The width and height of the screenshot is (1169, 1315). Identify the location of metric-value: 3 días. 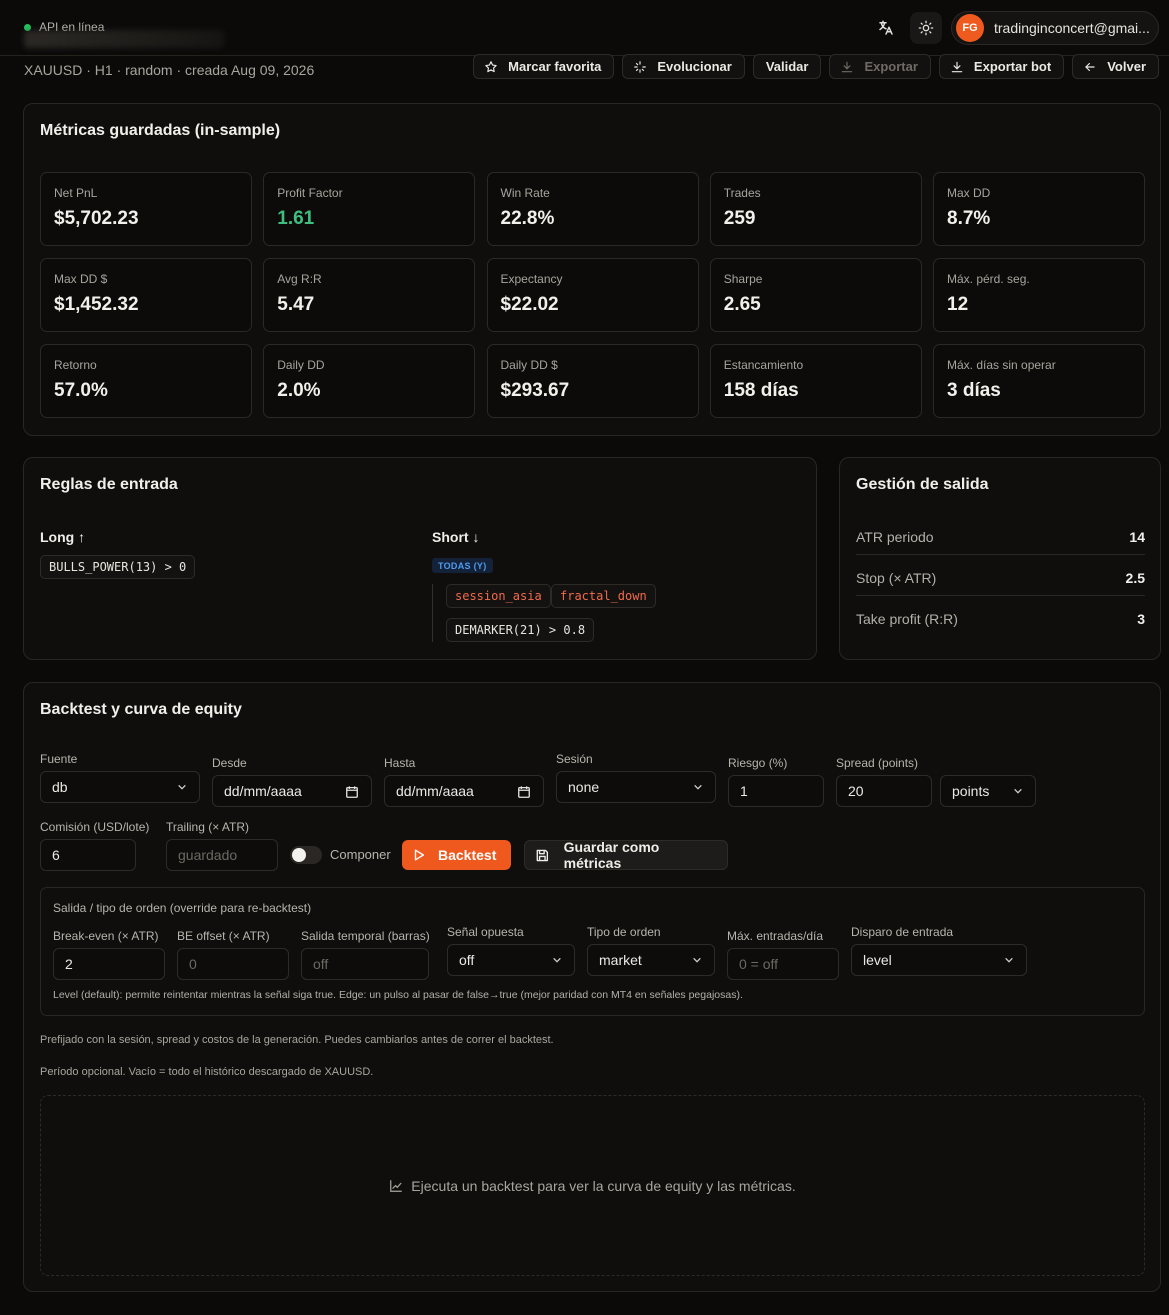
(974, 390).